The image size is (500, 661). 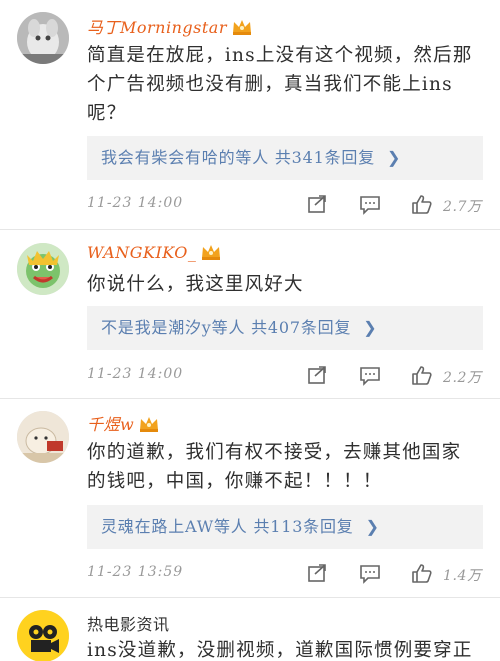 What do you see at coordinates (280, 650) in the screenshot?
I see `comment-text: ins没道歉，没删视频，道歉国际惯例要穿正` at bounding box center [280, 650].